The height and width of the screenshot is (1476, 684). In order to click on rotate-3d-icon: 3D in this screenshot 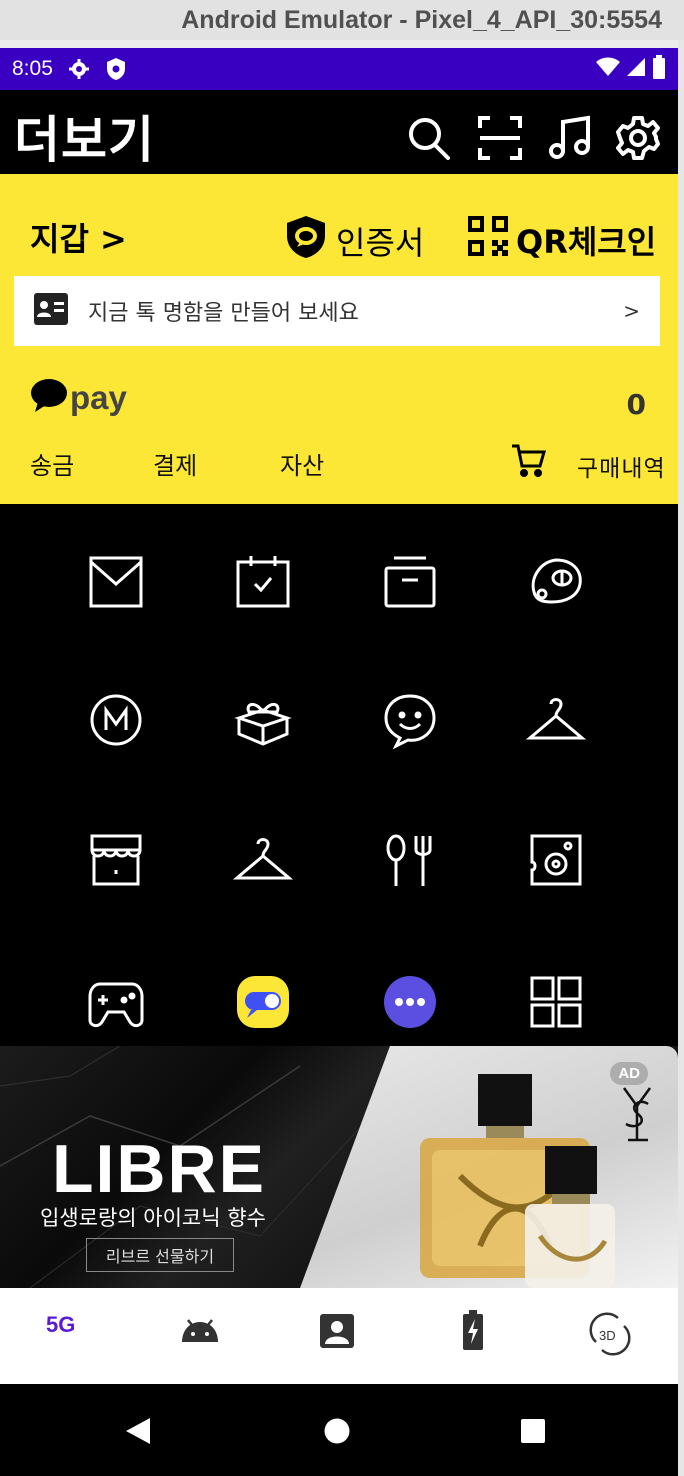, I will do `click(610, 1336)`.